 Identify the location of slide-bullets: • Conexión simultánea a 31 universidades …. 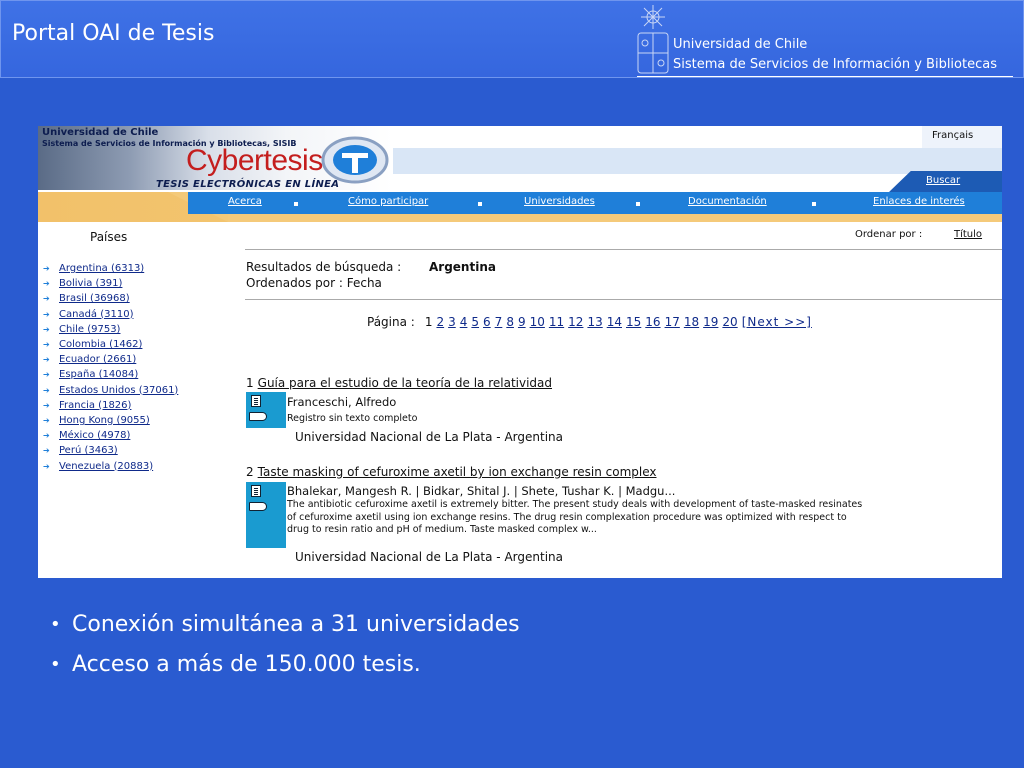
(285, 644).